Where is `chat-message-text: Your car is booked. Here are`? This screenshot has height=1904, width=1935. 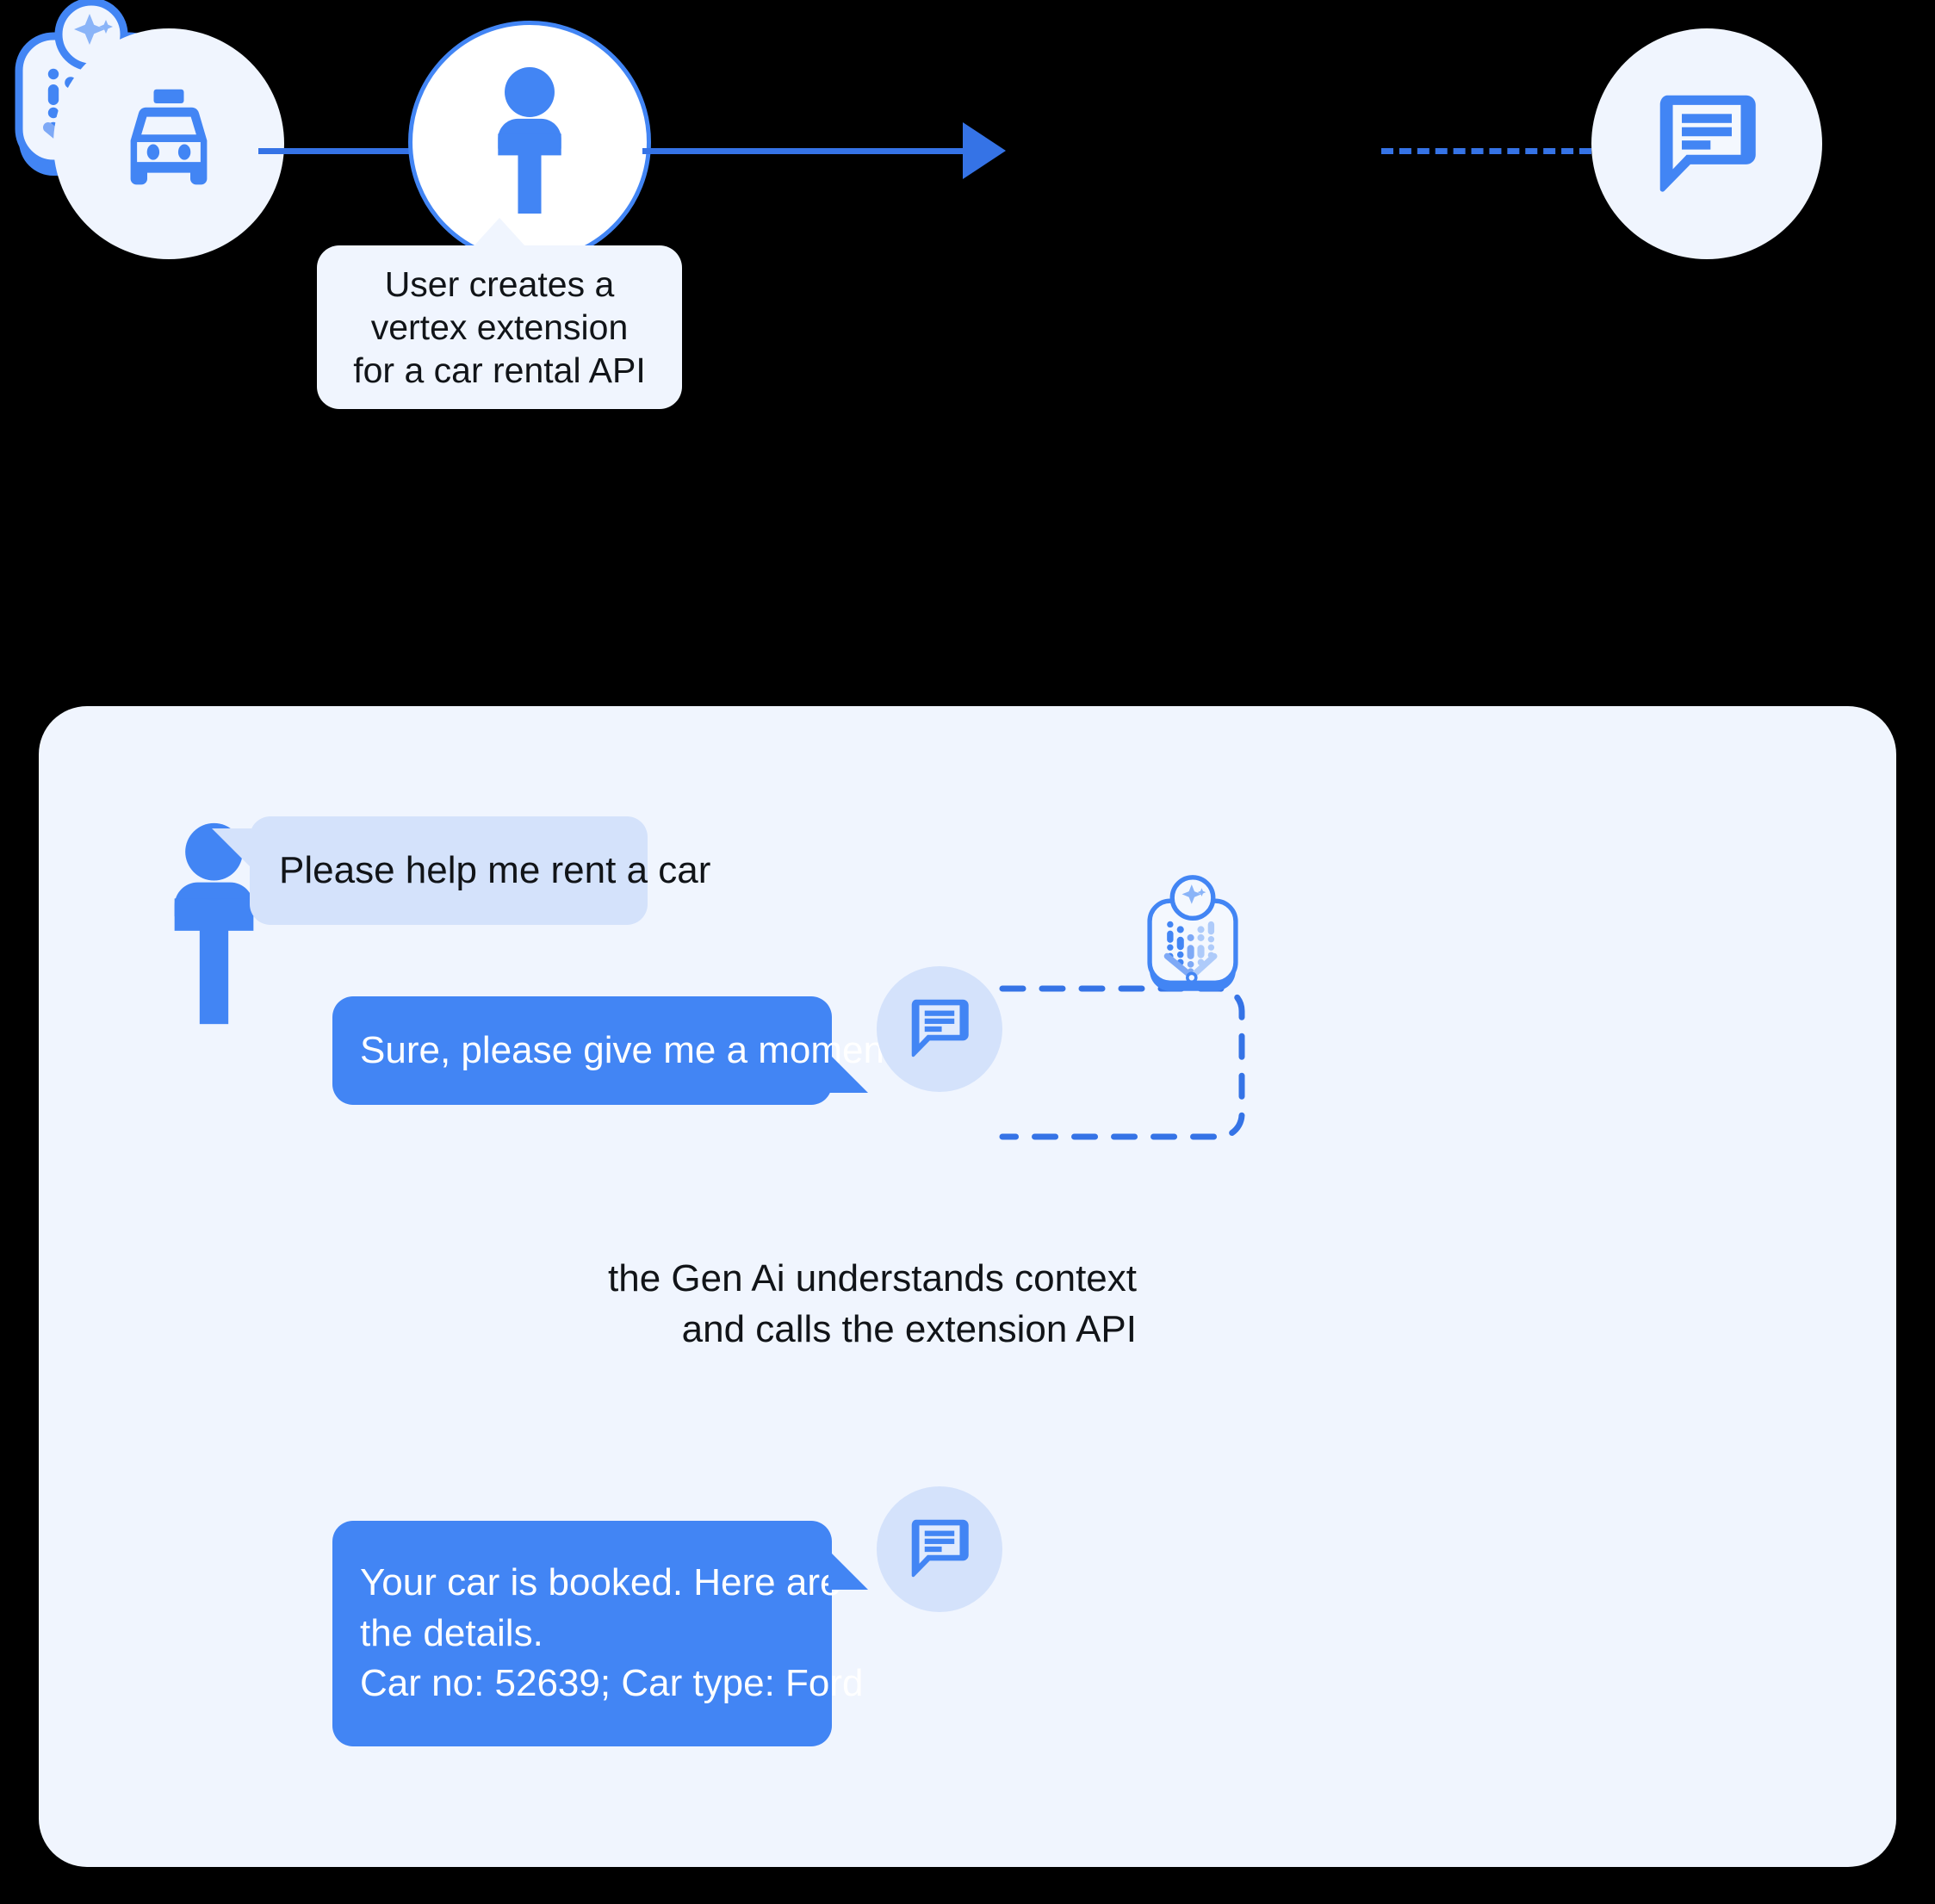 chat-message-text: Your car is booked. Here are is located at coordinates (601, 1582).